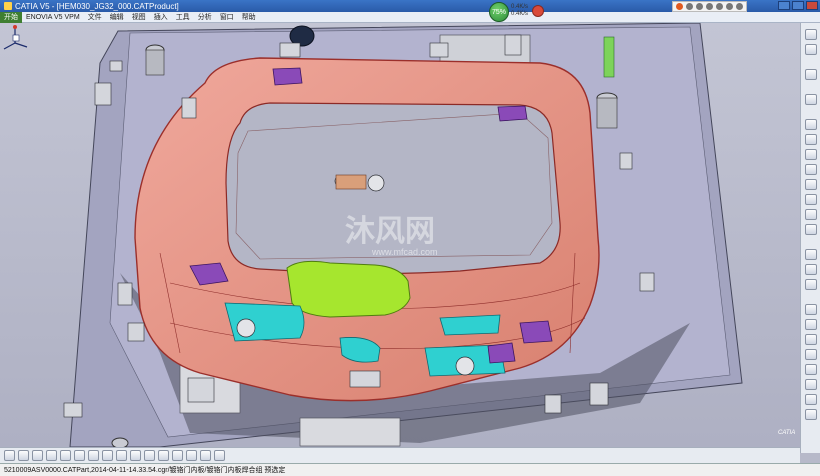 The image size is (820, 476). What do you see at coordinates (739, 6) in the screenshot?
I see `ime-tools-icon` at bounding box center [739, 6].